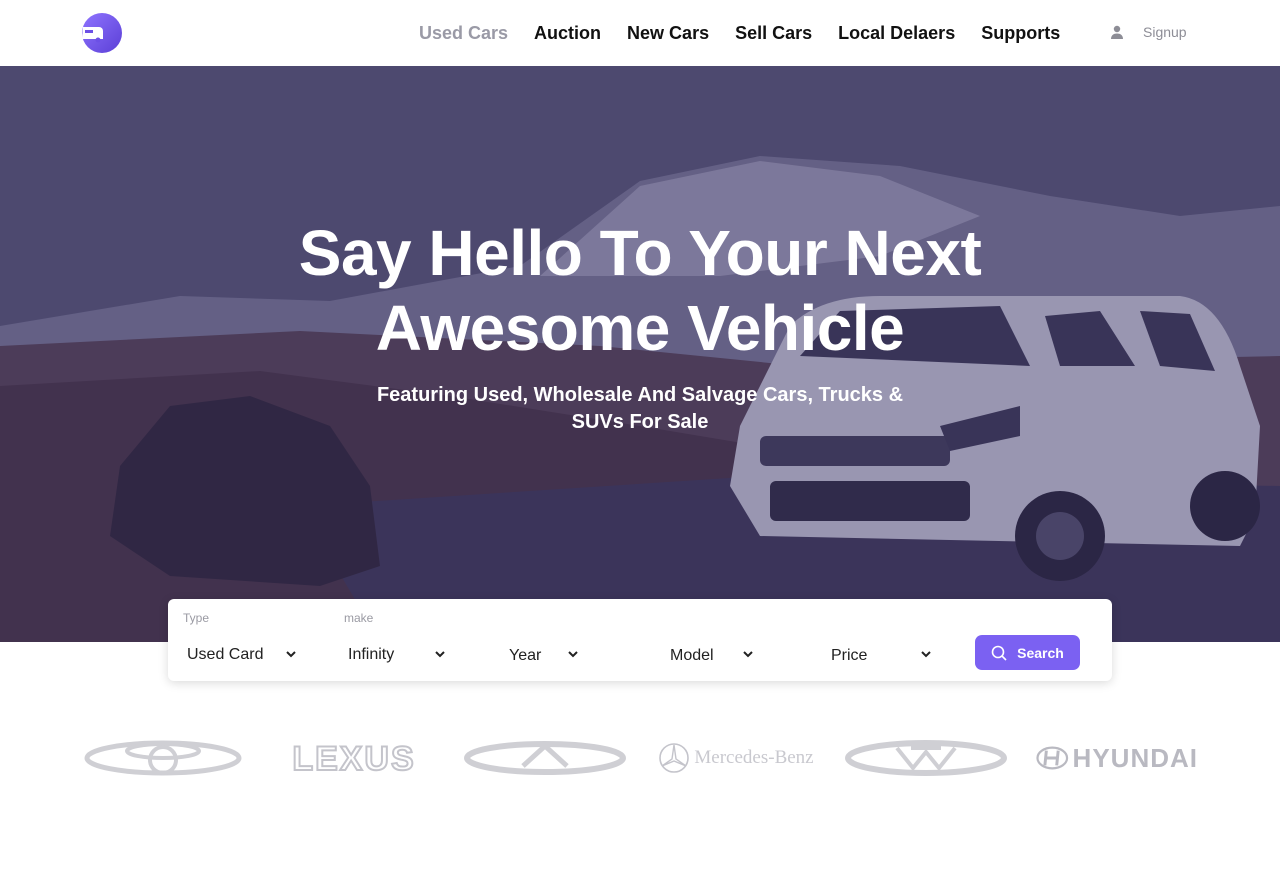  Describe the element at coordinates (409, 640) in the screenshot. I see `make-select: make Infinity` at that location.